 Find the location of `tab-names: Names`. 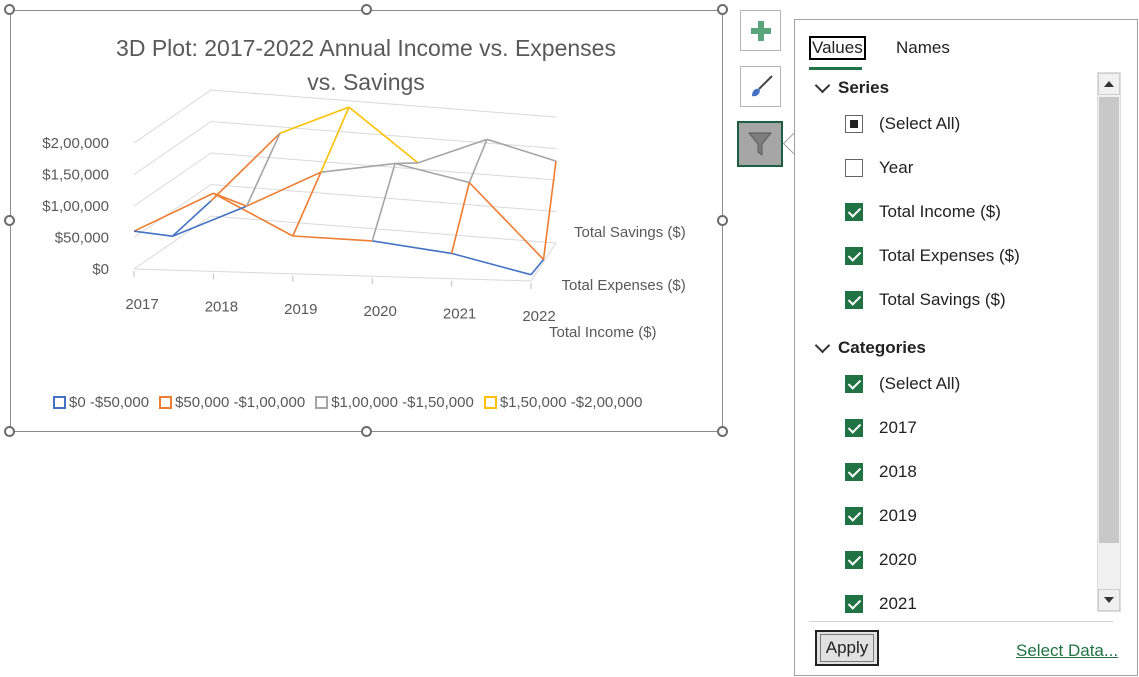

tab-names: Names is located at coordinates (923, 48).